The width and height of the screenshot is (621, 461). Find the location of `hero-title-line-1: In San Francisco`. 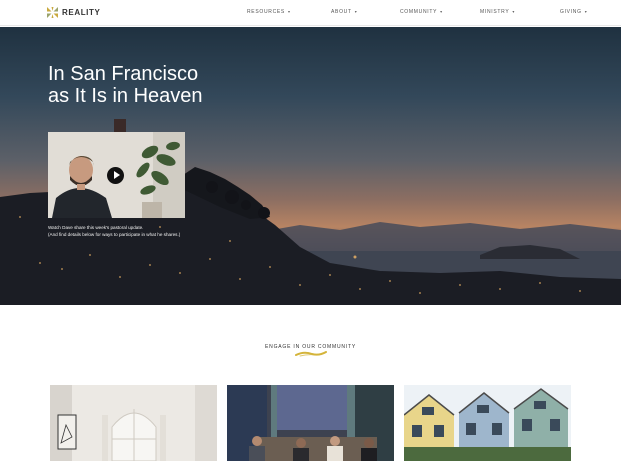

hero-title-line-1: In San Francisco is located at coordinates (123, 74).